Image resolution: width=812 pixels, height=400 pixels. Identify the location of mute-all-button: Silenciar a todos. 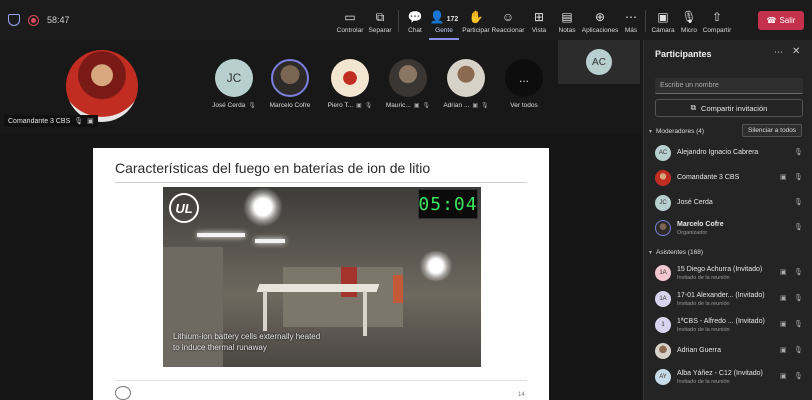
(772, 130).